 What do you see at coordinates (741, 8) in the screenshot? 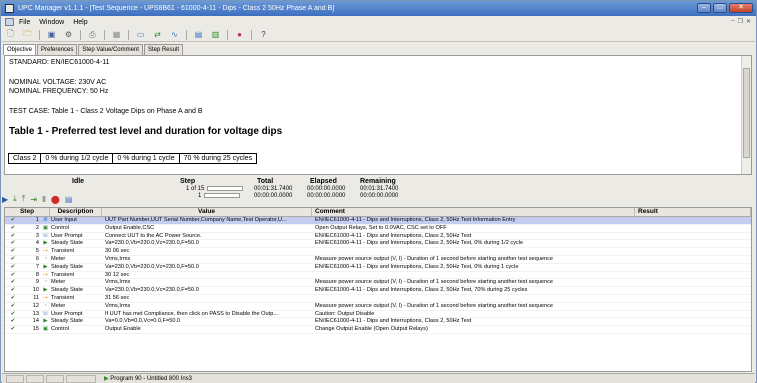
I see `close-button: ✕` at bounding box center [741, 8].